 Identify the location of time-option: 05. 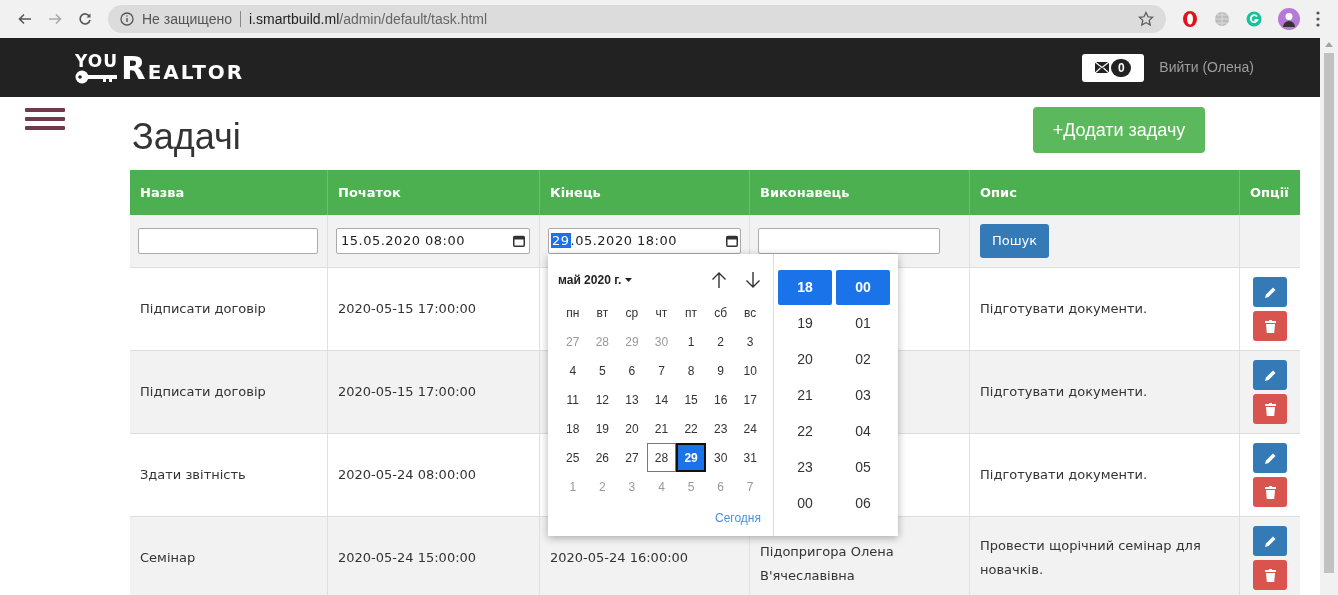
(863, 467).